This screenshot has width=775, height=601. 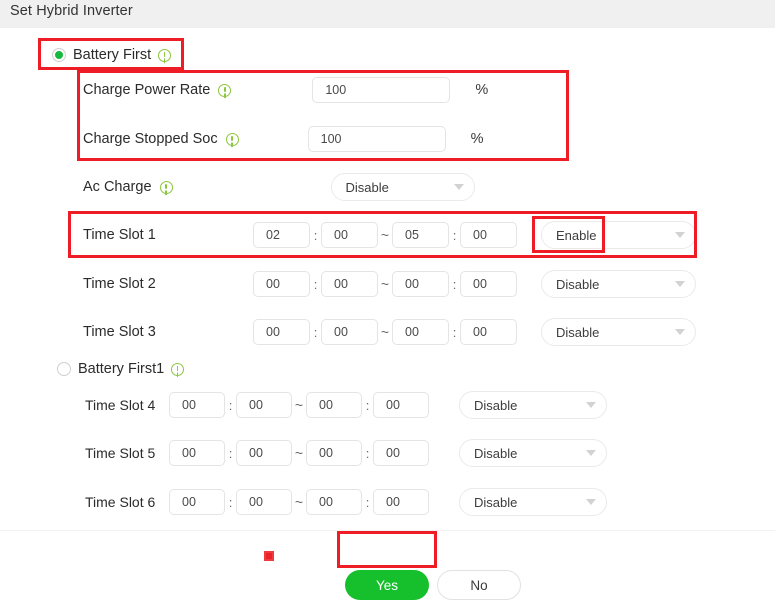 What do you see at coordinates (479, 585) in the screenshot?
I see `cancel-button: No` at bounding box center [479, 585].